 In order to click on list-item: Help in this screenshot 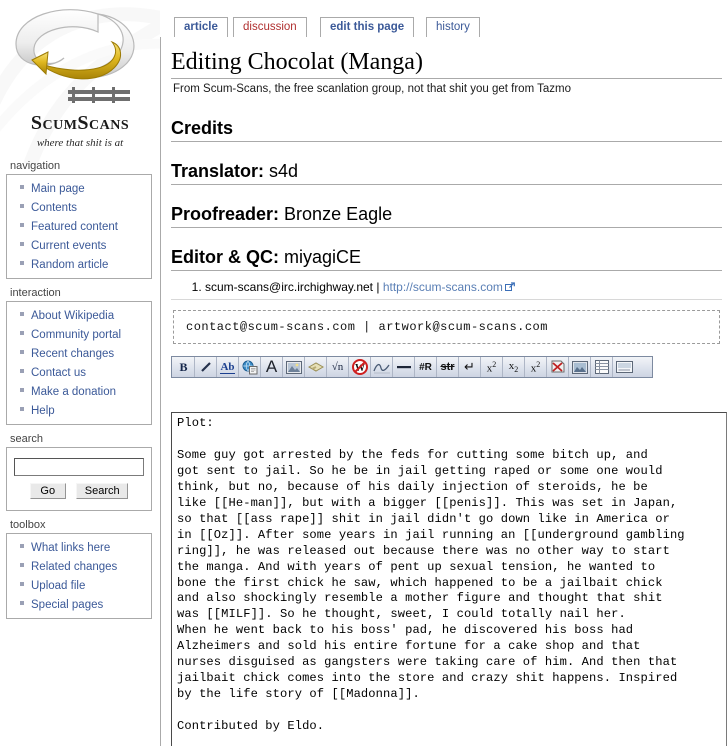, I will do `click(79, 410)`.